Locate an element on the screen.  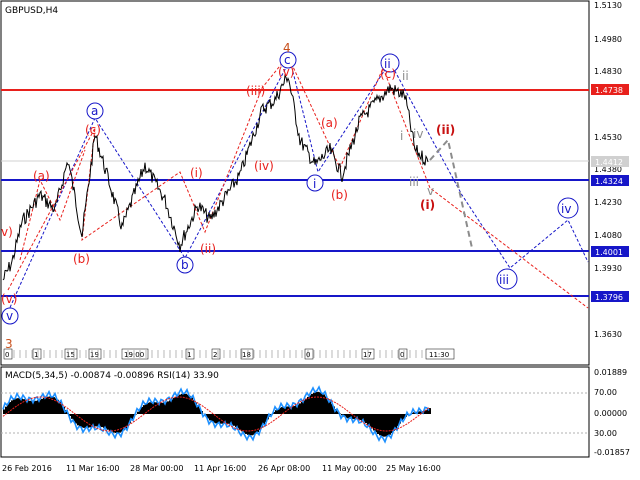
timebar-seg: 19 is located at coordinates (94, 355).